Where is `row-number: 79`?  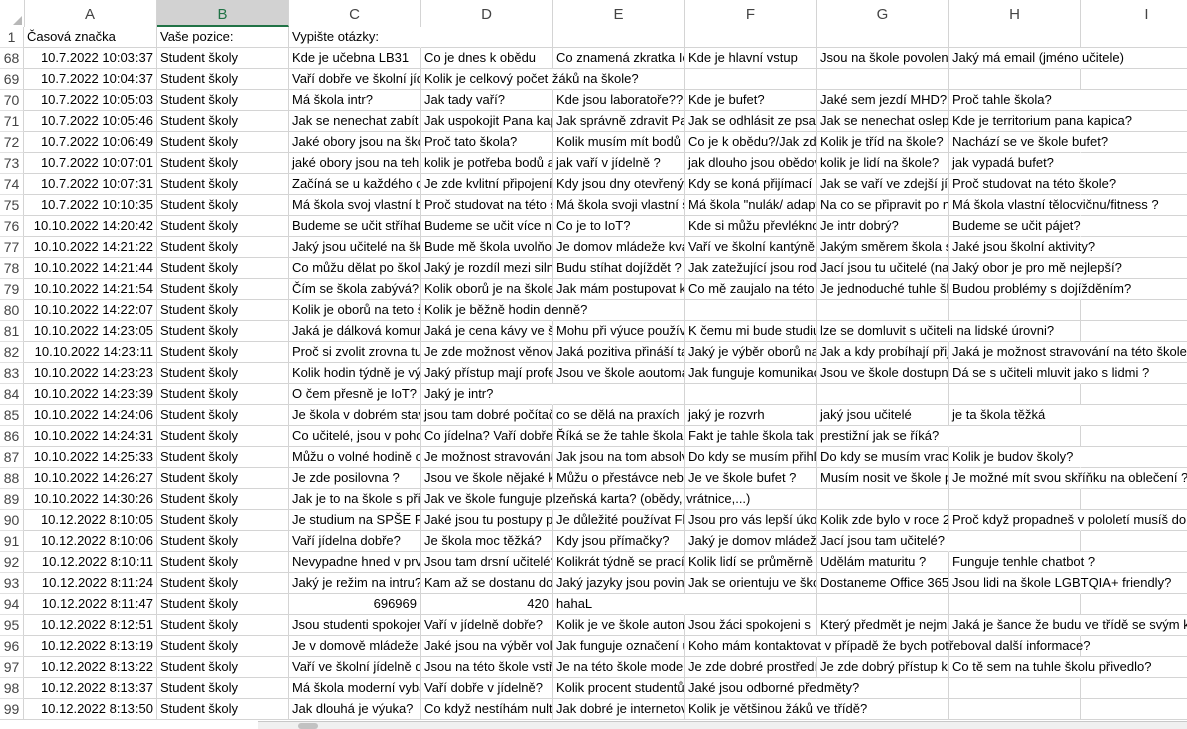
row-number: 79 is located at coordinates (12, 289).